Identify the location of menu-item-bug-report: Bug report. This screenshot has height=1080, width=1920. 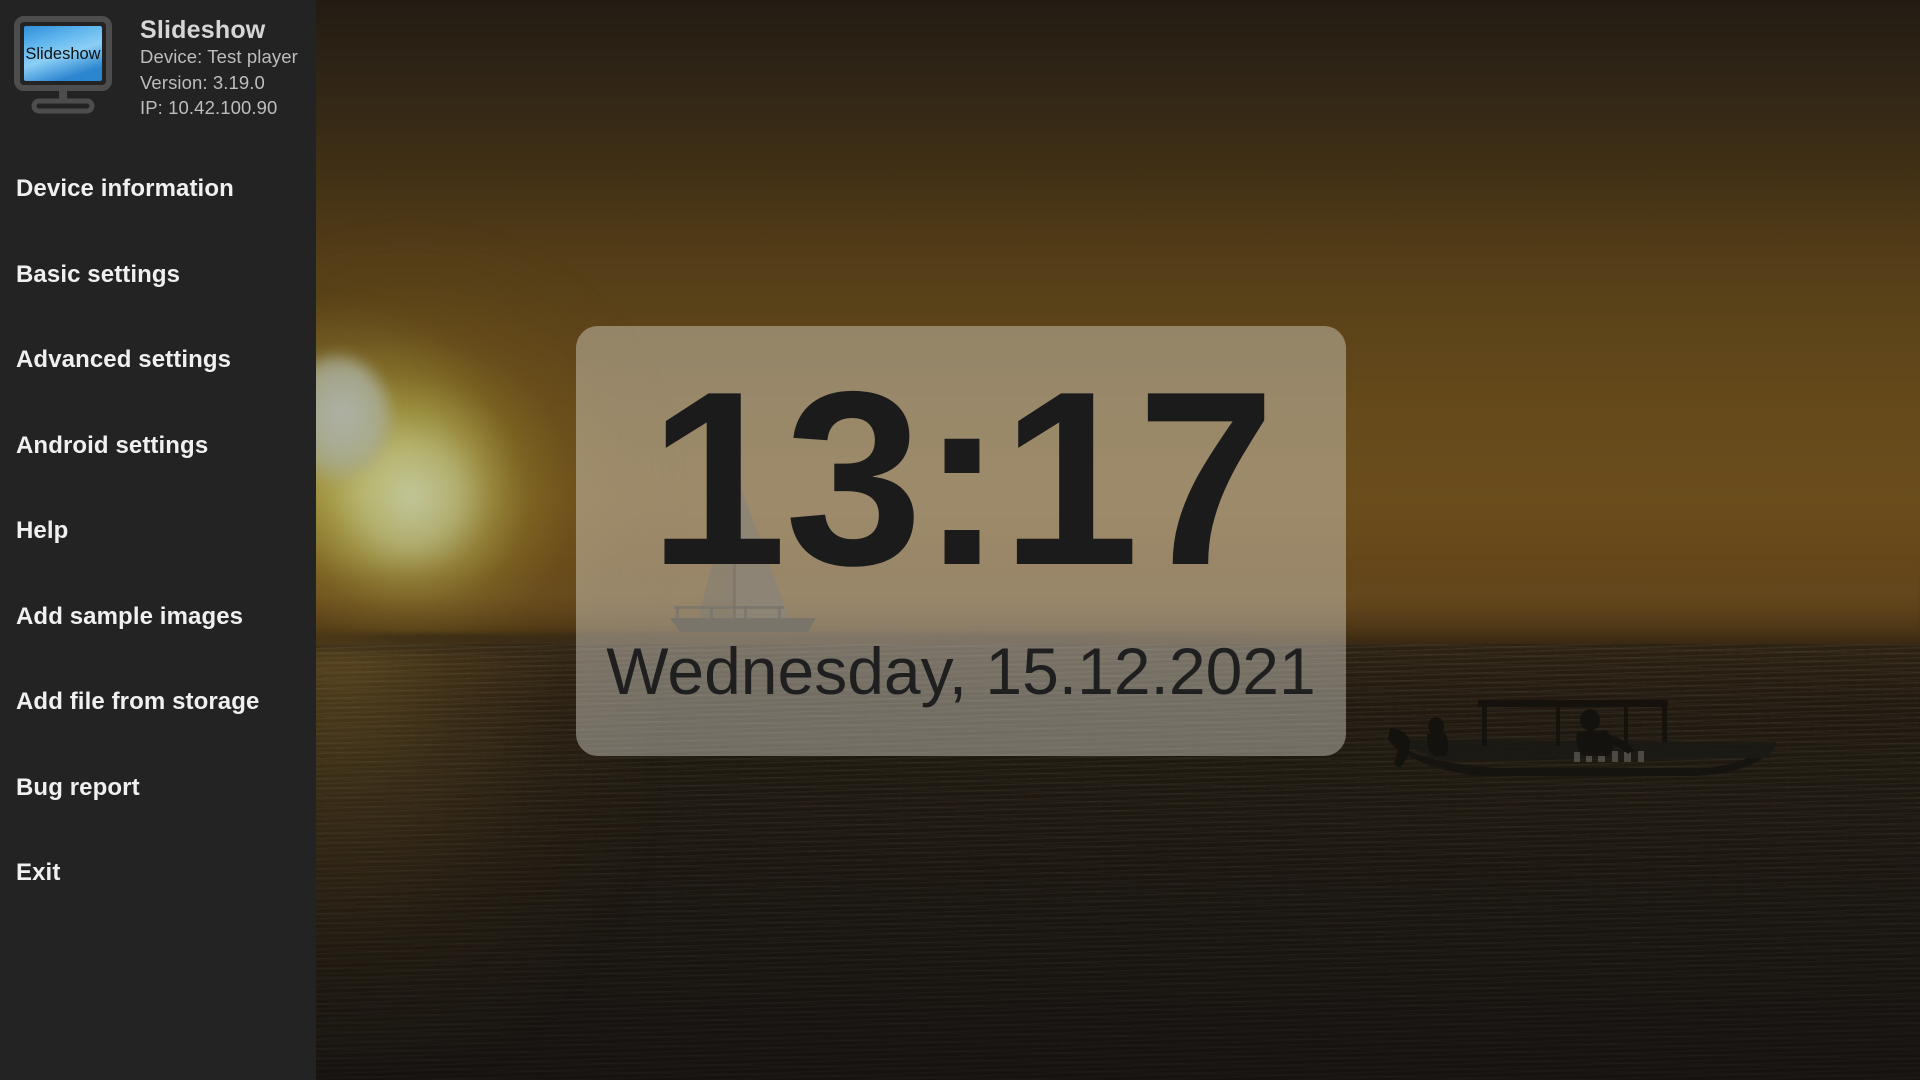
(158, 788).